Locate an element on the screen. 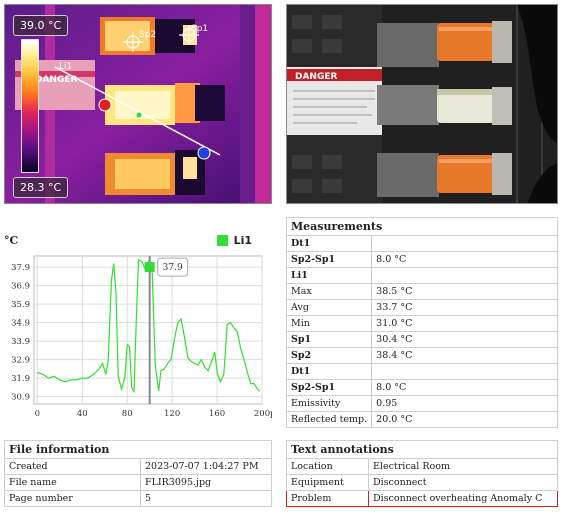 Image resolution: width=562 pixels, height=515 pixels. row-label: Equipment is located at coordinates (327, 482).